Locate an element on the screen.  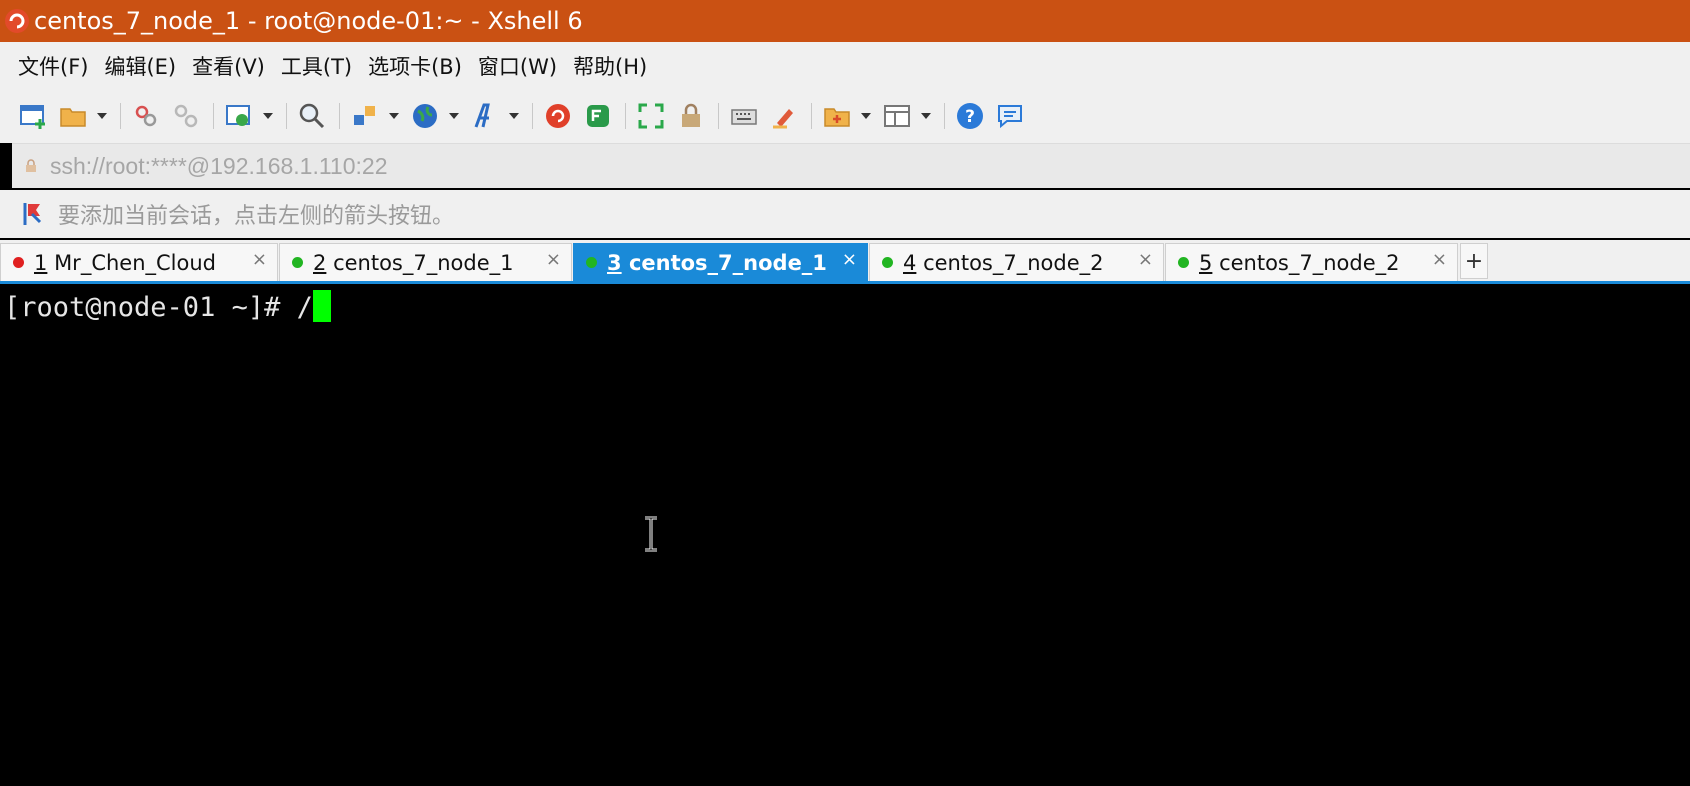
font-icon is located at coordinates (485, 116).